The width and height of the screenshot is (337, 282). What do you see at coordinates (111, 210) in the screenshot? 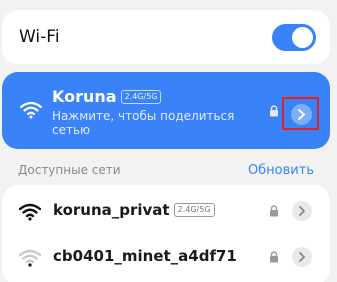
I see `network-name-text: koruna_privat` at bounding box center [111, 210].